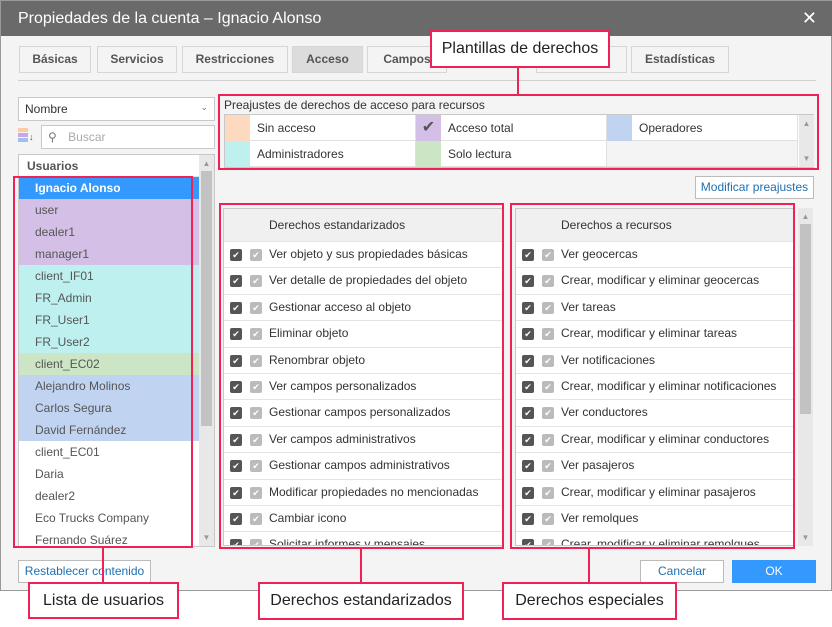 This screenshot has width=832, height=627. What do you see at coordinates (682, 571) in the screenshot?
I see `cancel-button: Cancelar` at bounding box center [682, 571].